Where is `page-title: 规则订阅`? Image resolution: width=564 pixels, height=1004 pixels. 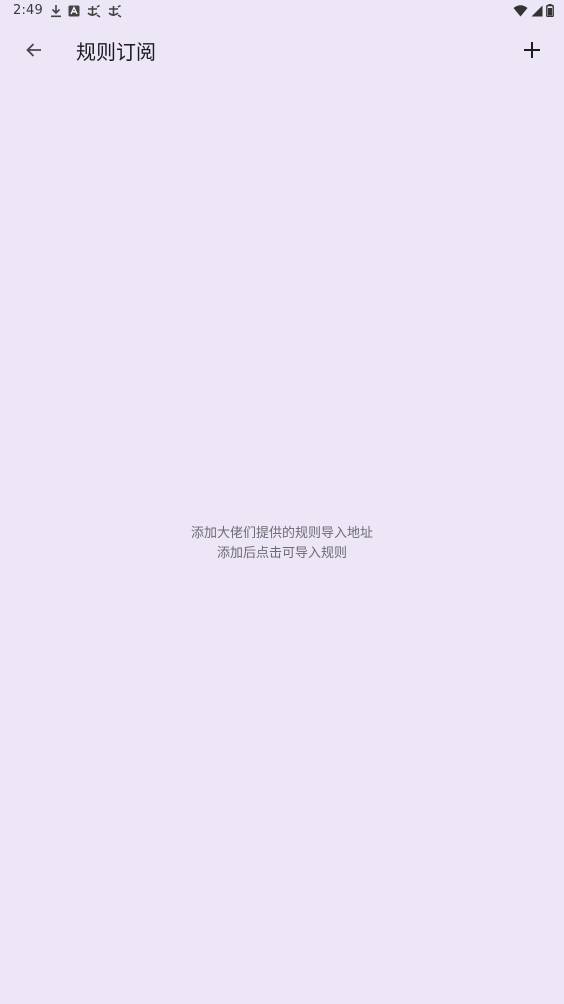
page-title: 规则订阅 is located at coordinates (116, 52).